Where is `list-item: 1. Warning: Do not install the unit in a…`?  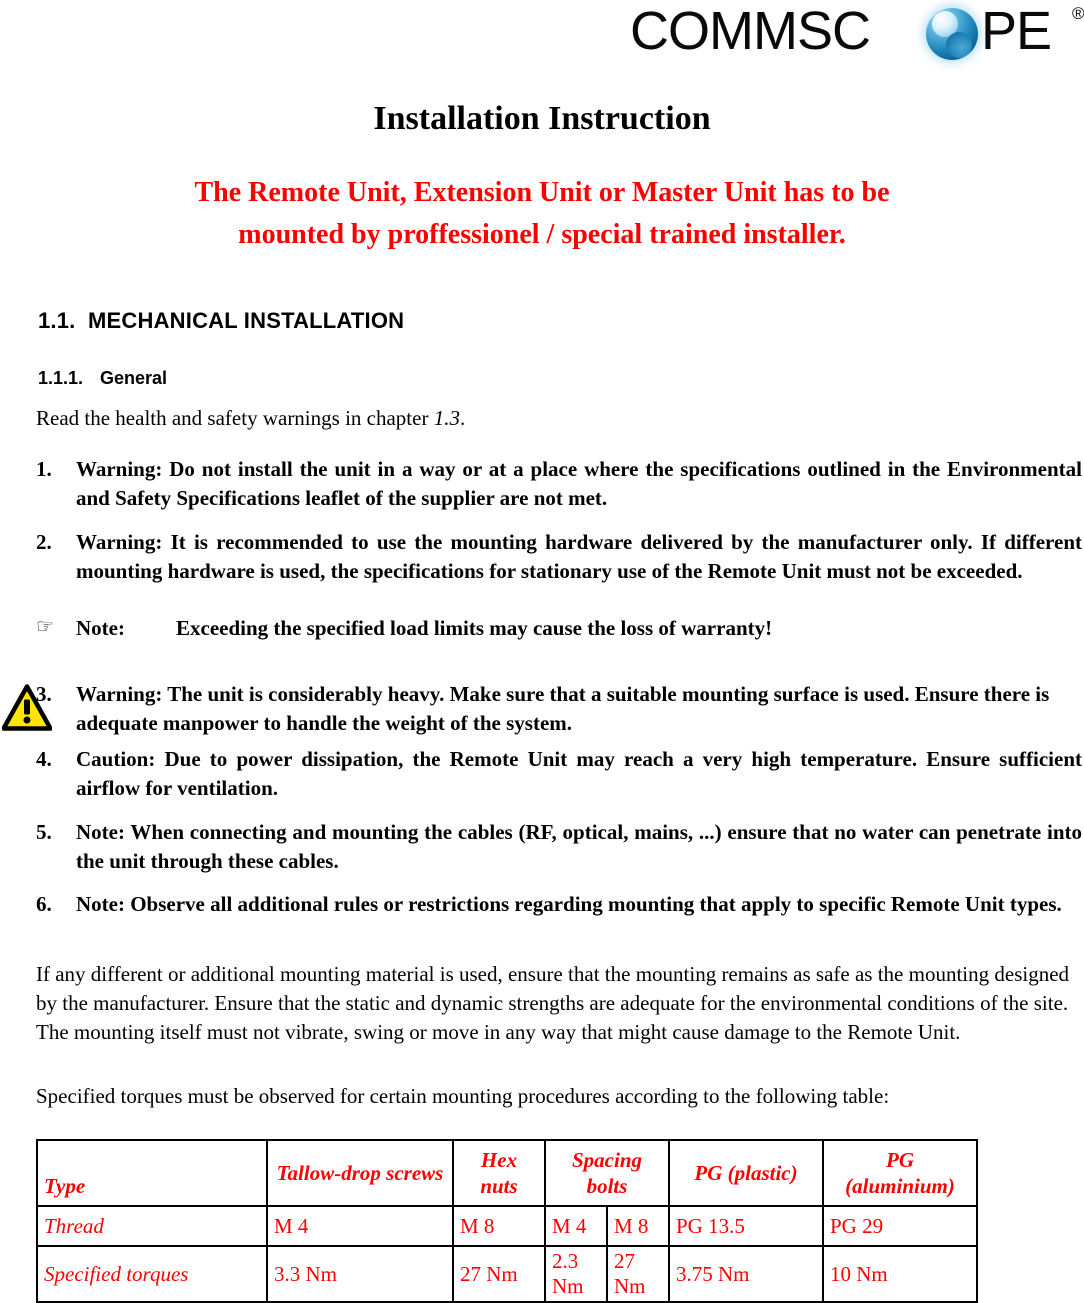 list-item: 1. Warning: Do not install the unit in a… is located at coordinates (559, 484).